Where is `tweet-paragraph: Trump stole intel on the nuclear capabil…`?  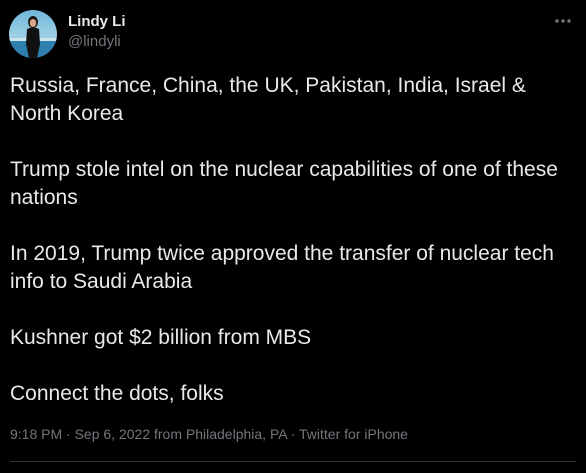 tweet-paragraph: Trump stole intel on the nuclear capabil… is located at coordinates (284, 183).